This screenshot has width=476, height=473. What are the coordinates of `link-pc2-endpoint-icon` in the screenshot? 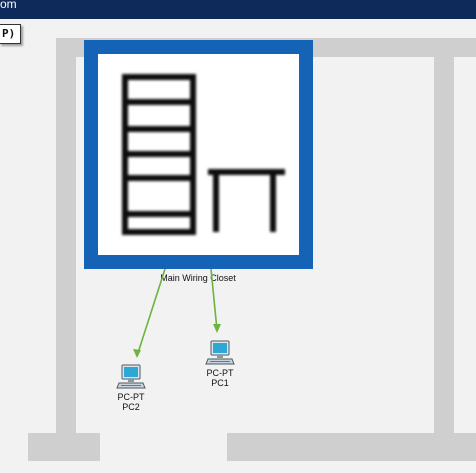 It's located at (137, 353).